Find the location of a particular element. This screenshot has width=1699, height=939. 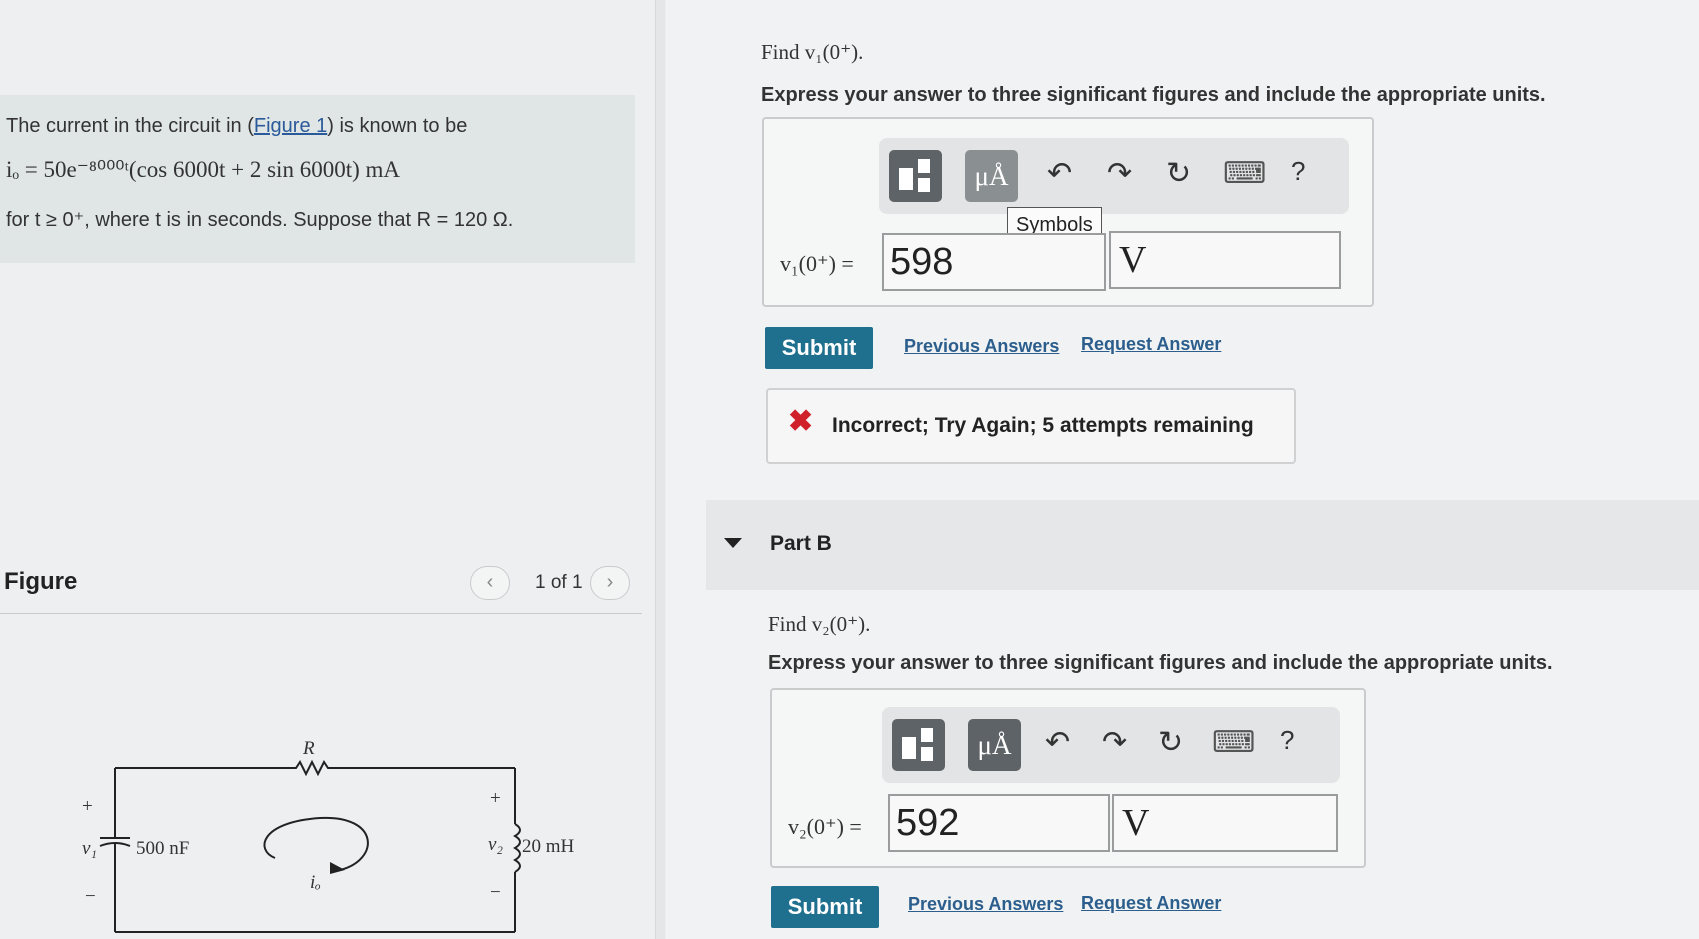

v2-minus: − is located at coordinates (495, 892).